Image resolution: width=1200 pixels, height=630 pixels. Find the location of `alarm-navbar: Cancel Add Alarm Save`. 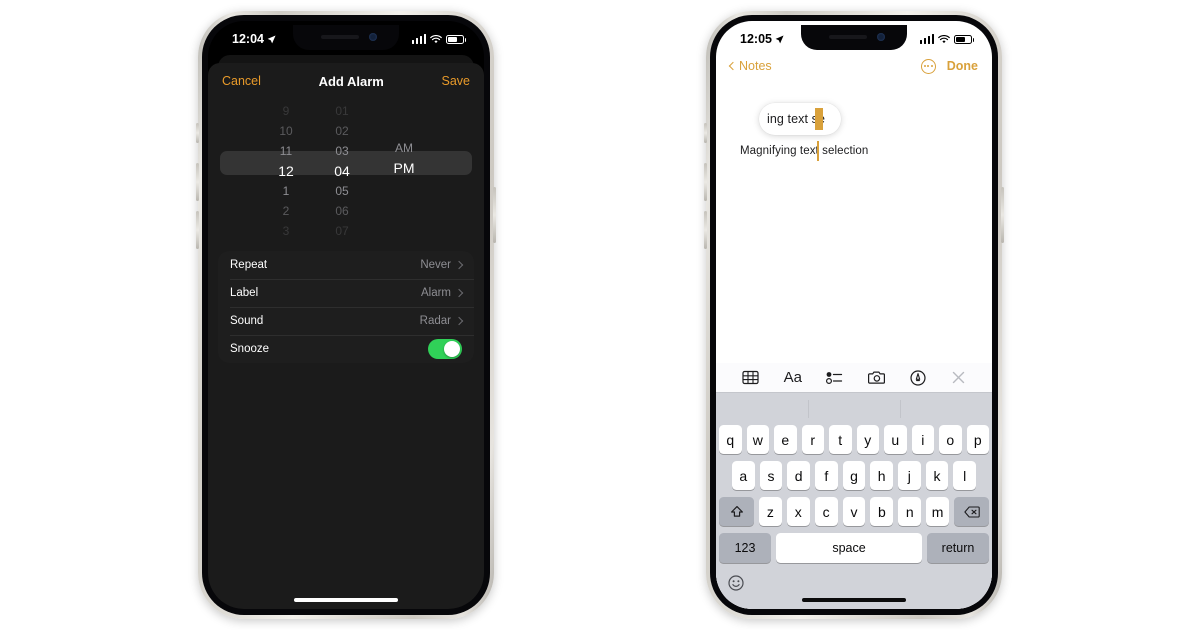

alarm-navbar: Cancel Add Alarm Save is located at coordinates (346, 81).